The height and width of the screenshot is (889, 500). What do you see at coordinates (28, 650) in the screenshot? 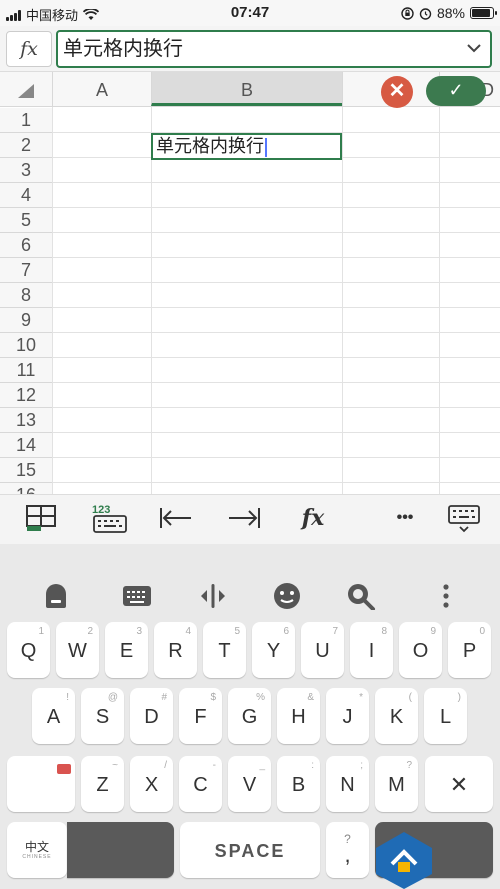
I see `key-q: 1Q` at bounding box center [28, 650].